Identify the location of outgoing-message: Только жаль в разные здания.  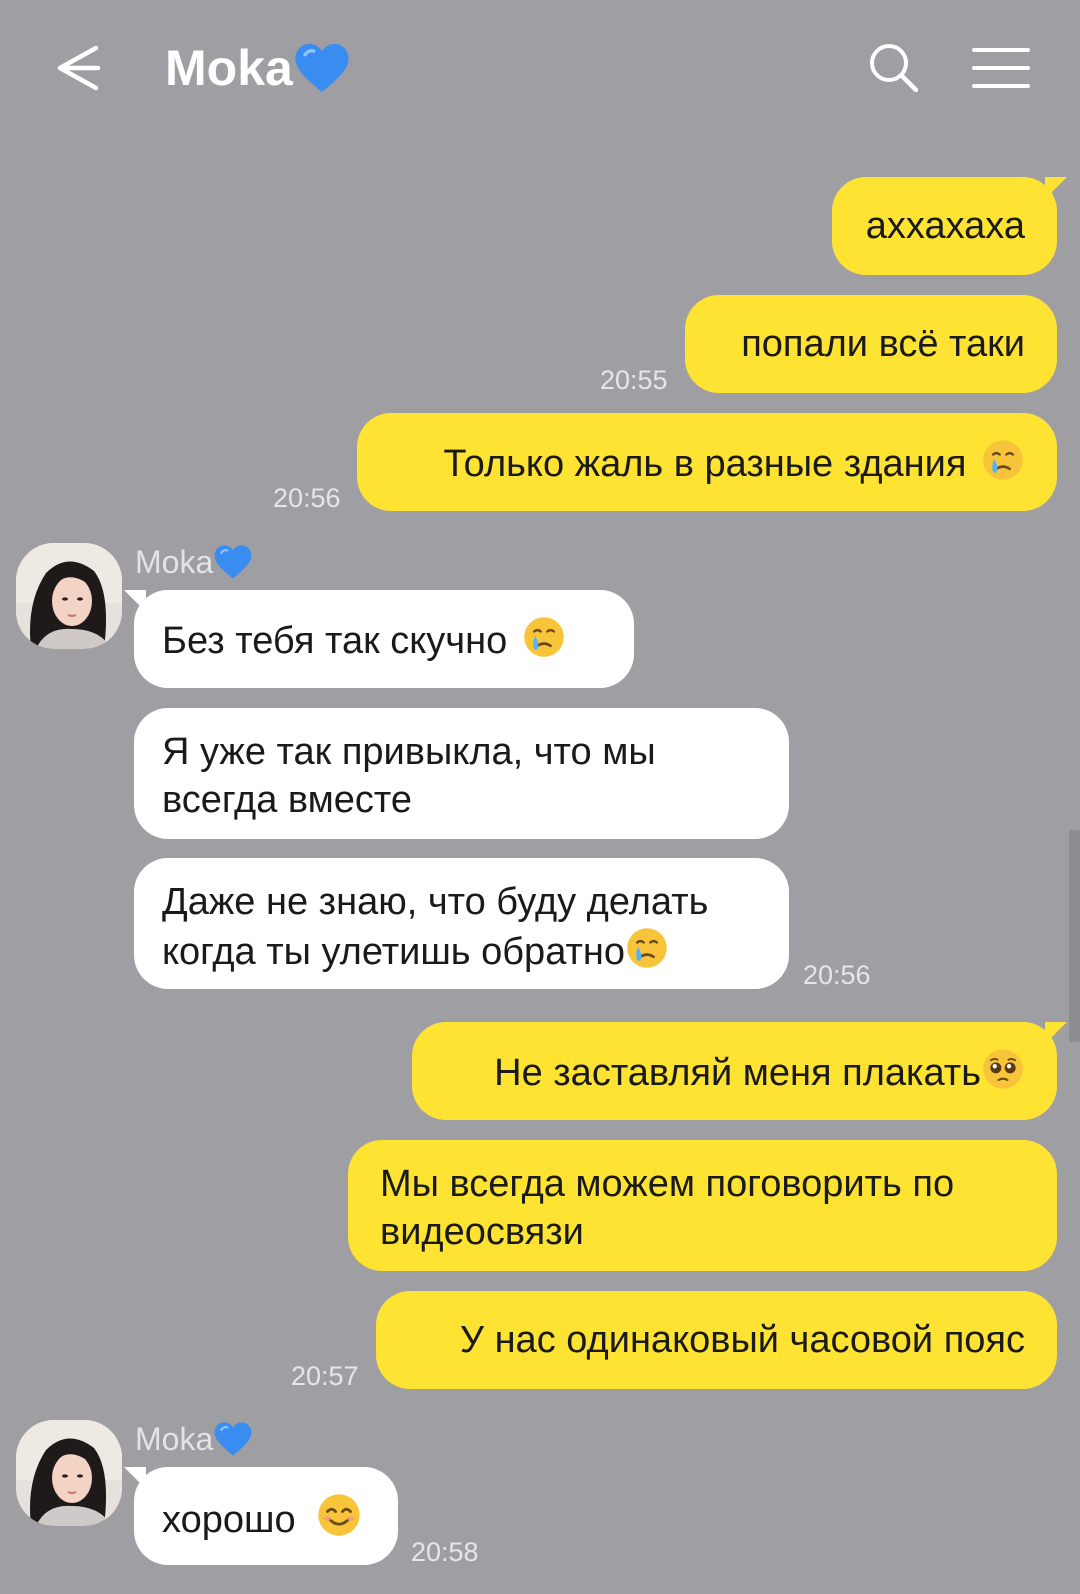
(707, 462).